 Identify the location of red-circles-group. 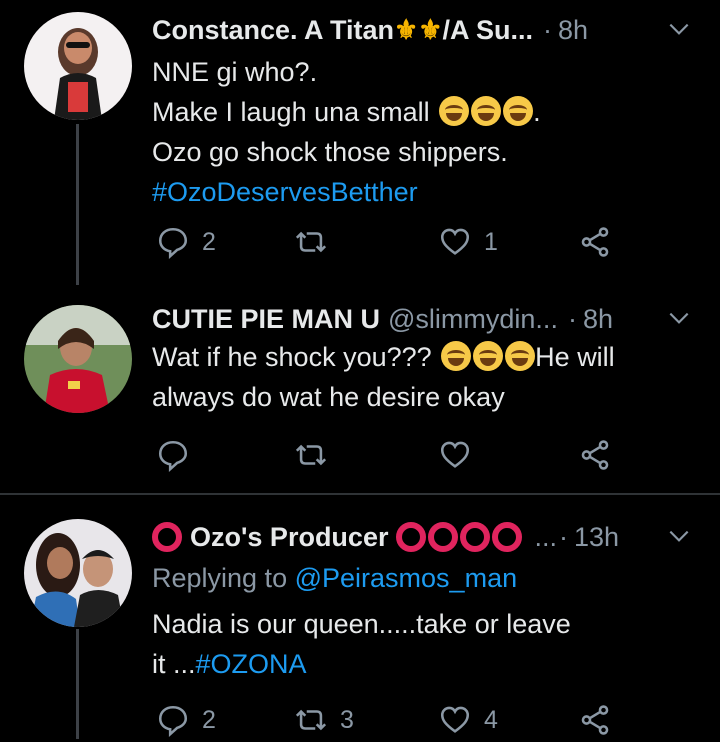
(460, 537).